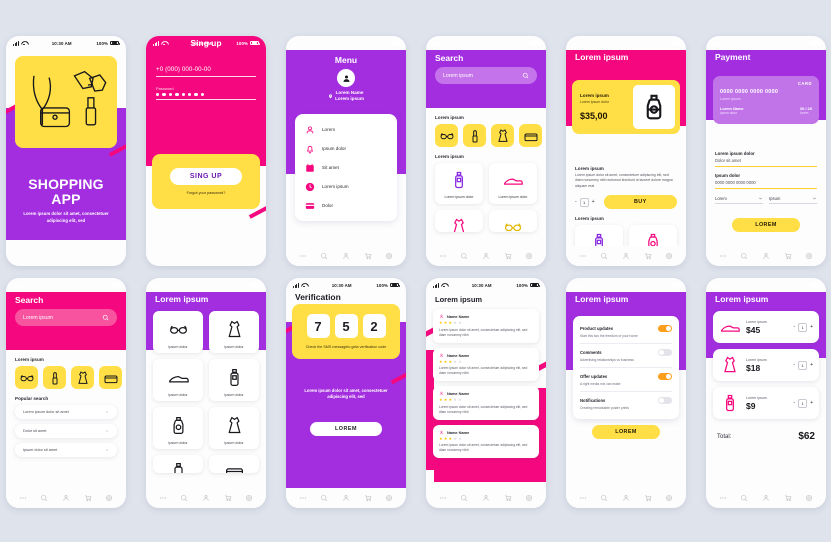 This screenshot has width=831, height=542. Describe the element at coordinates (346, 205) in the screenshot. I see `menu-item-4: Dolor` at that location.